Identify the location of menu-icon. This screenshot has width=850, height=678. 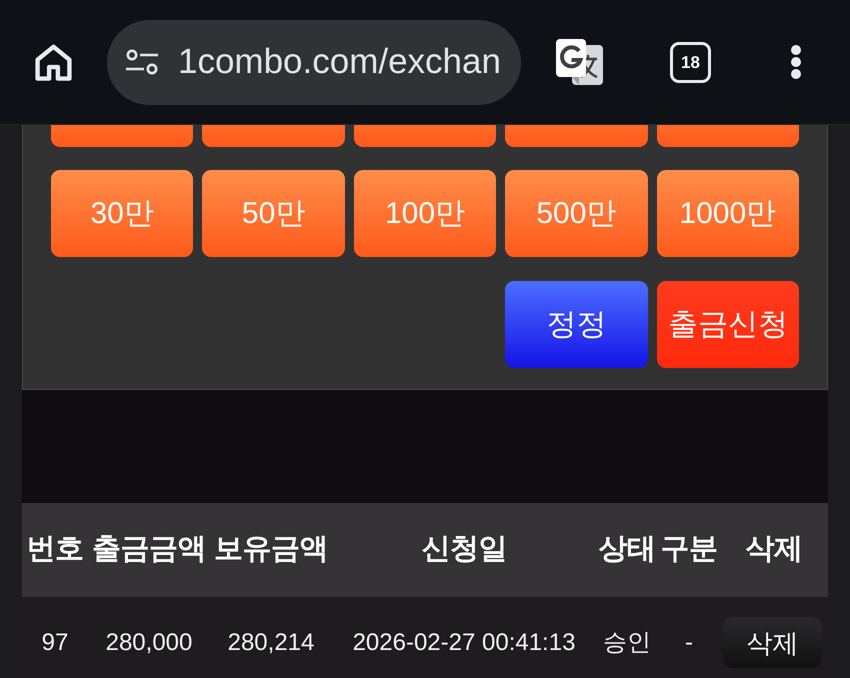
(796, 62).